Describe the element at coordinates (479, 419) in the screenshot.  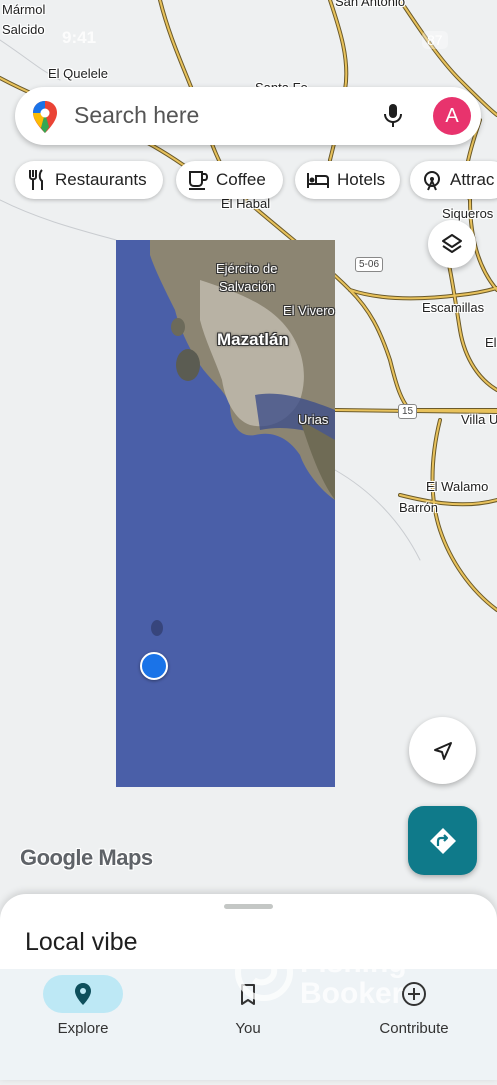
I see `map-label-villa-u: Villa U` at that location.